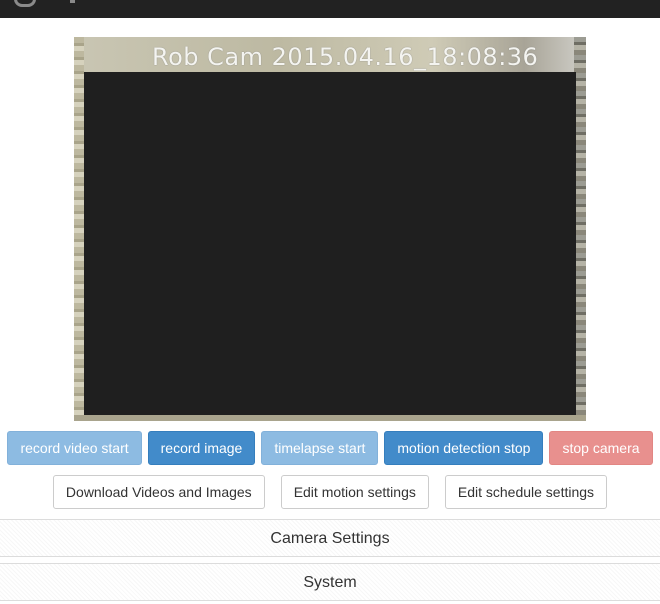 Image resolution: width=660 pixels, height=604 pixels. I want to click on timelapse-start-button: timelapse start, so click(320, 448).